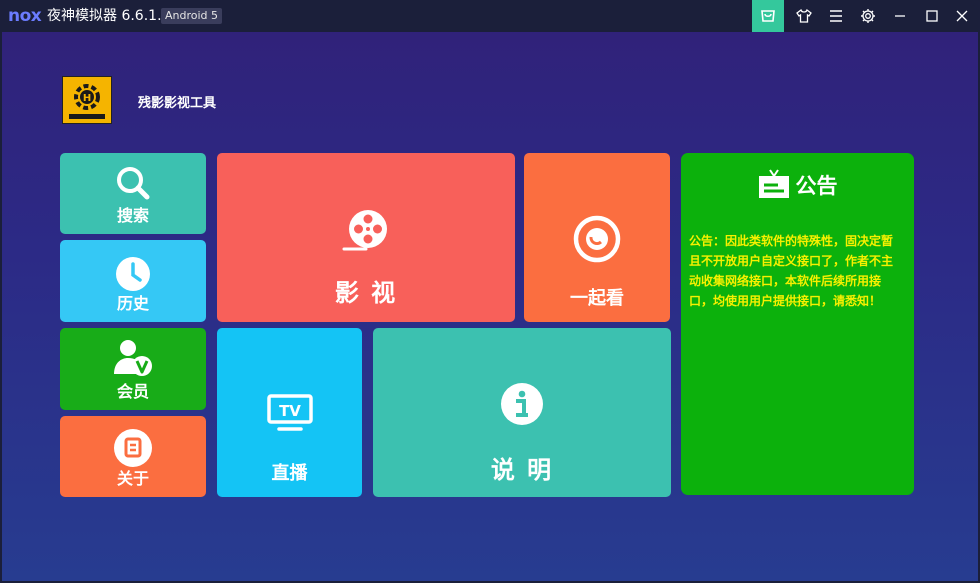 This screenshot has height=583, width=980. I want to click on app-name: 残影影视工具, so click(177, 103).